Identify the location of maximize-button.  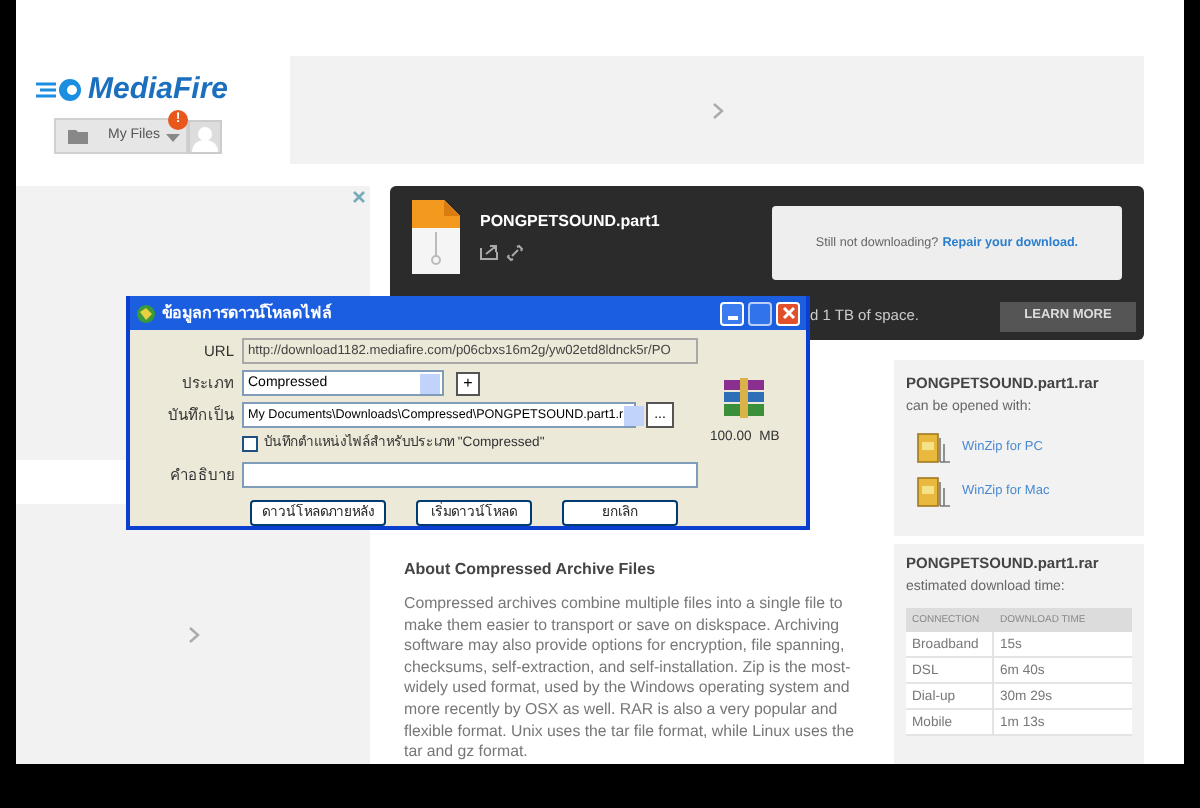
(760, 313).